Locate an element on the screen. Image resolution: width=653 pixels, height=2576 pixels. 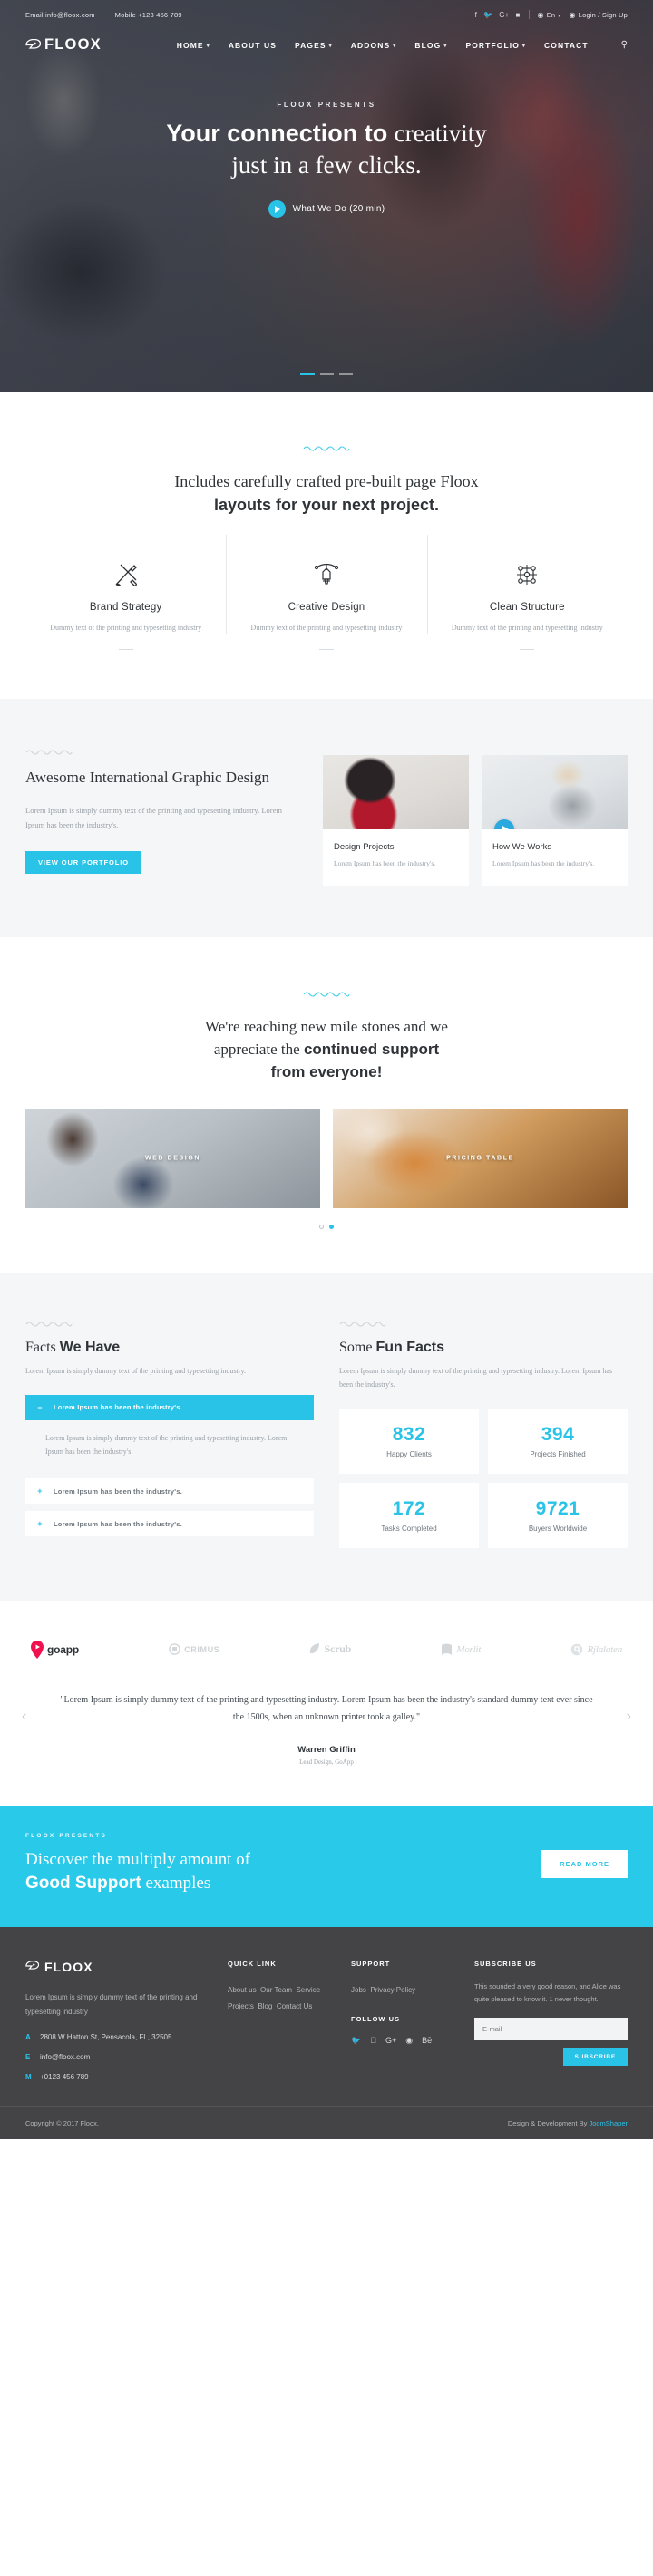
hero-title-line2: just in a few clicks. is located at coordinates (326, 164).